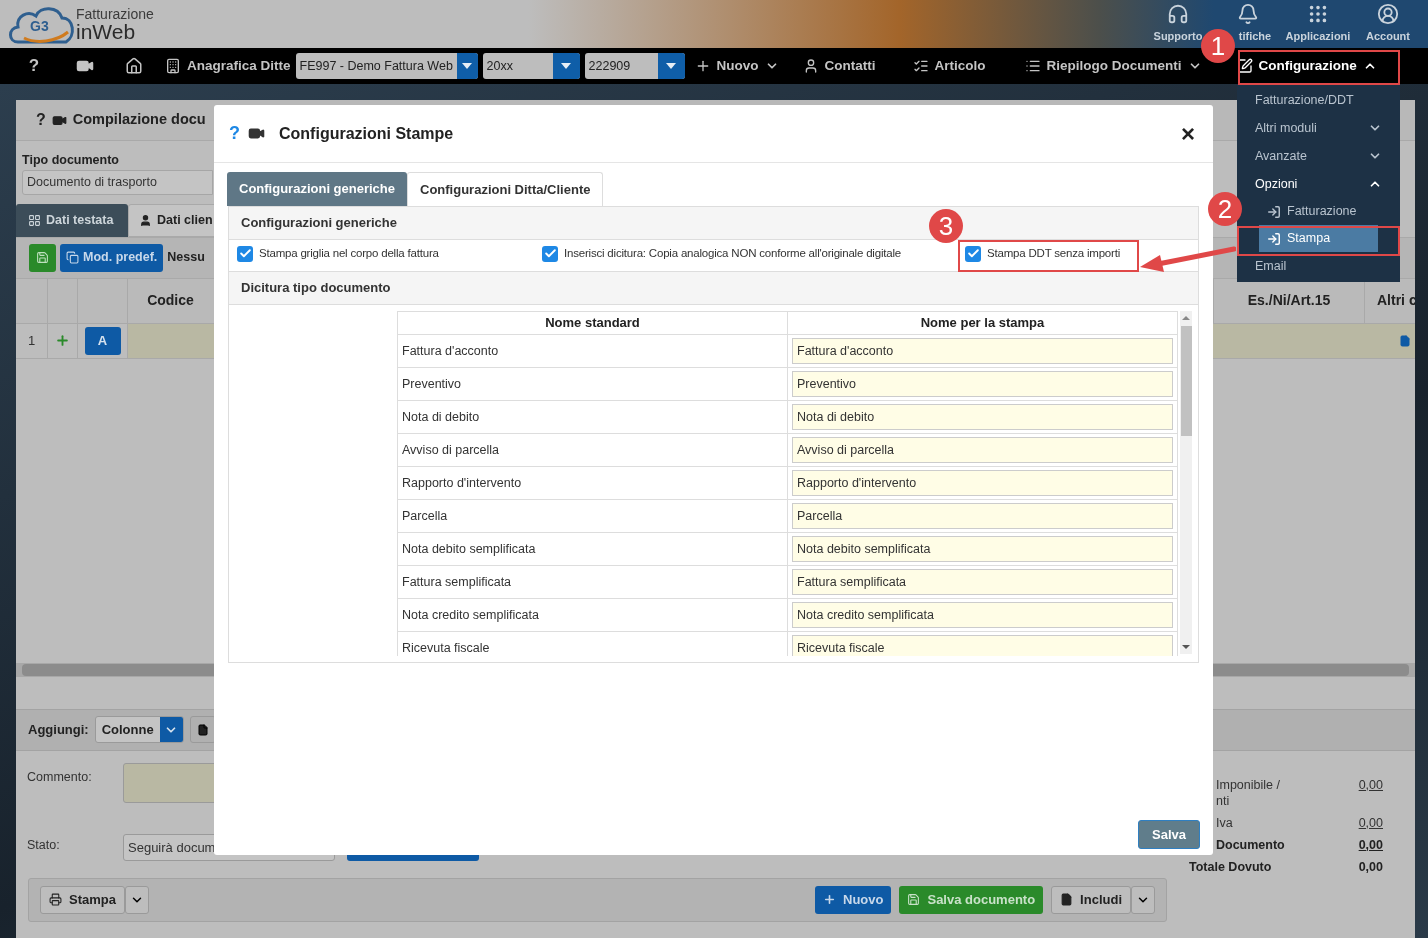 This screenshot has height=938, width=1428. Describe the element at coordinates (593, 483) in the screenshot. I see `table-cell: Rapporto d'intervento` at that location.